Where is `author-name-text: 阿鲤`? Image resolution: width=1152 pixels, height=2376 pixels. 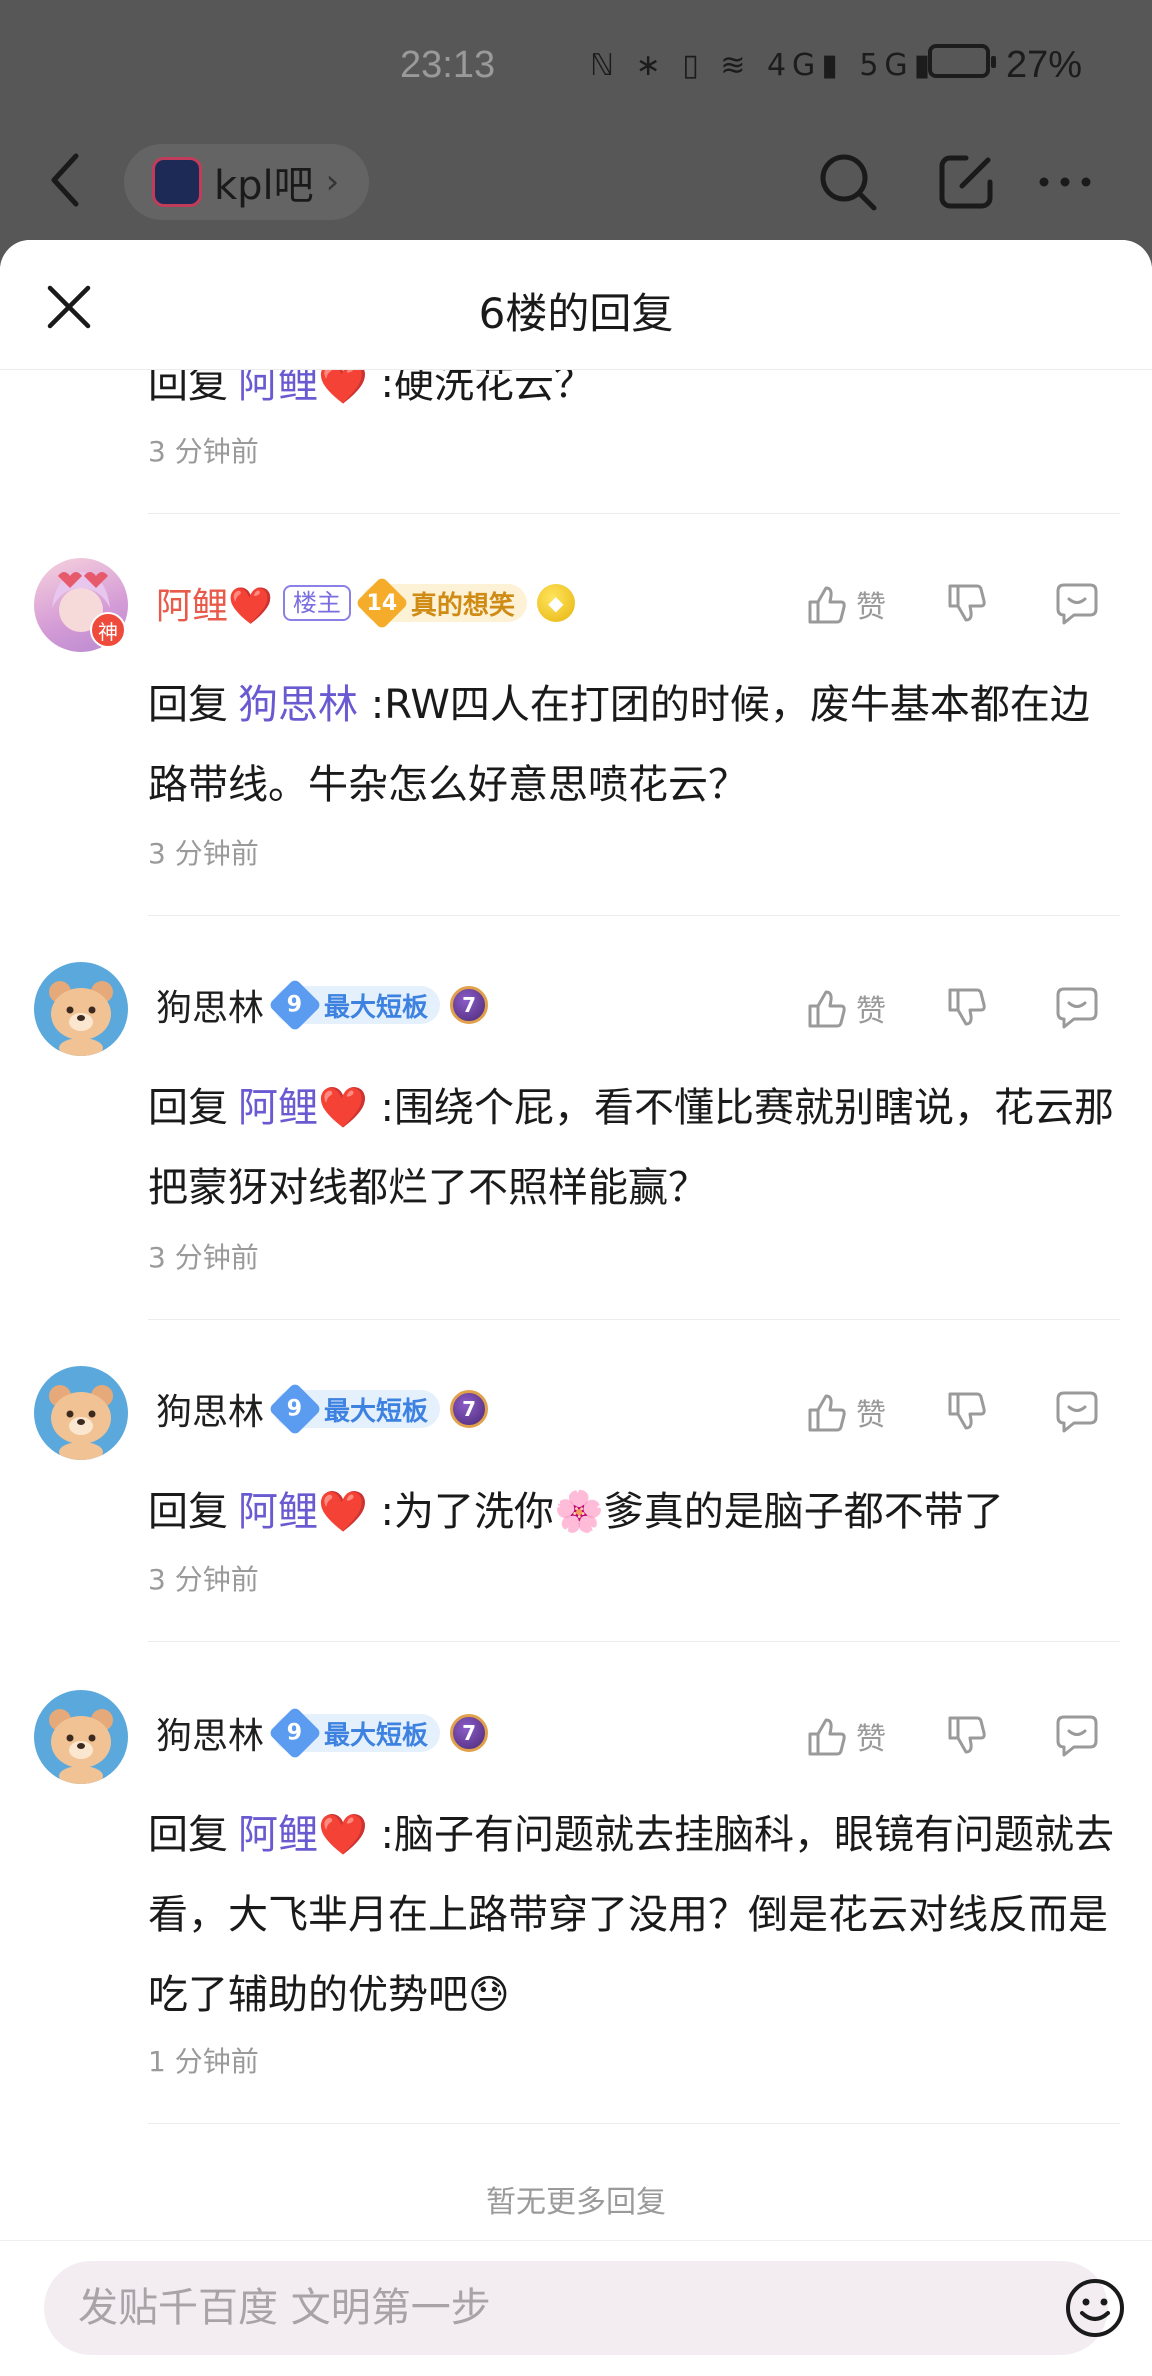 author-name-text: 阿鲤 is located at coordinates (192, 606).